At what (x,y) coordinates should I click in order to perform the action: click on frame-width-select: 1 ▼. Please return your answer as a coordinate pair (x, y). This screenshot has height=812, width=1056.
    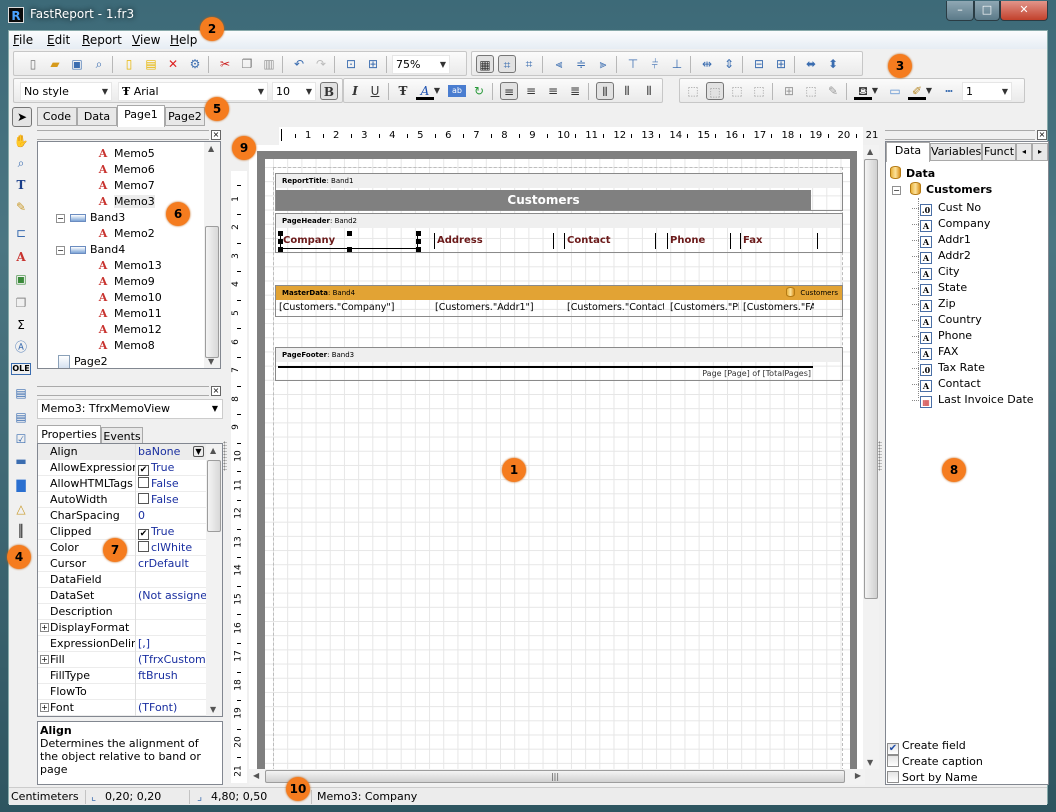
    Looking at the image, I should click on (987, 91).